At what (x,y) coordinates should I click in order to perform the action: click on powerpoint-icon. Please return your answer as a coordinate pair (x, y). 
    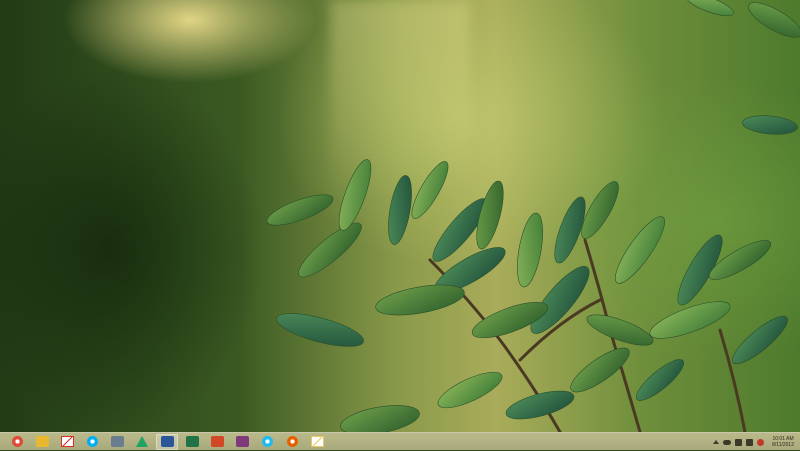
    Looking at the image, I should click on (217, 441).